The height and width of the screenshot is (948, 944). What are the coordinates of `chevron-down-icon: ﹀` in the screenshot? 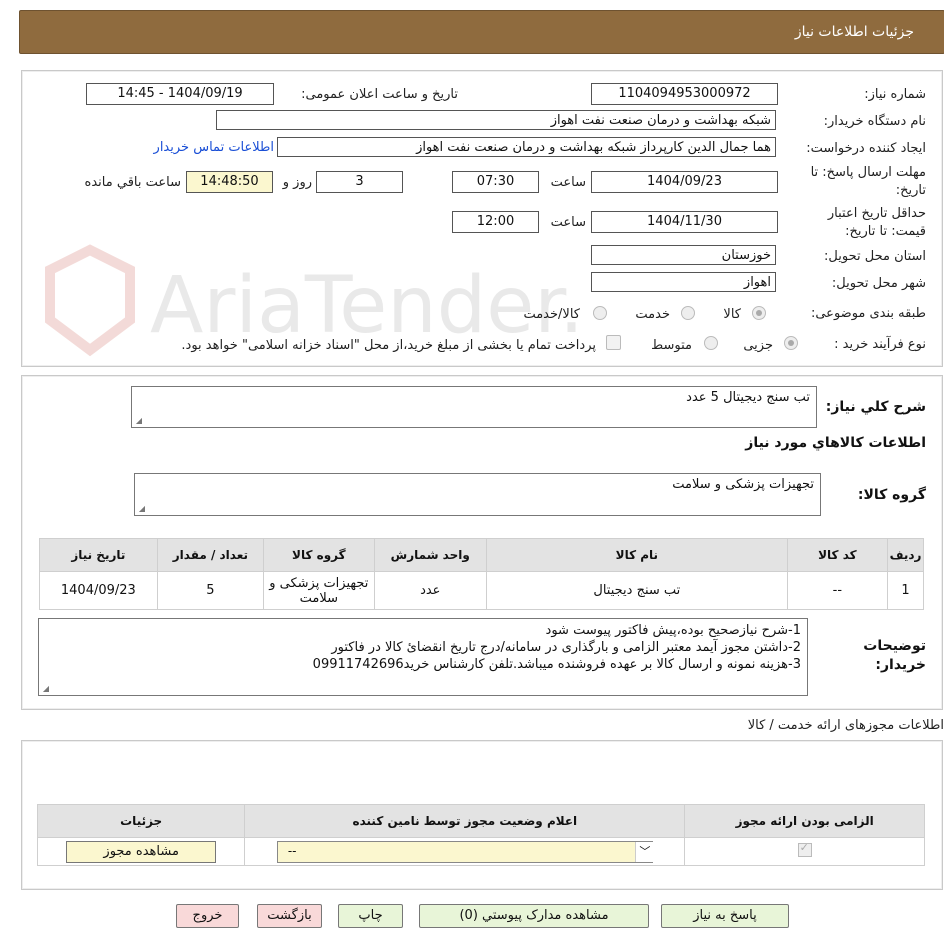 It's located at (644, 851).